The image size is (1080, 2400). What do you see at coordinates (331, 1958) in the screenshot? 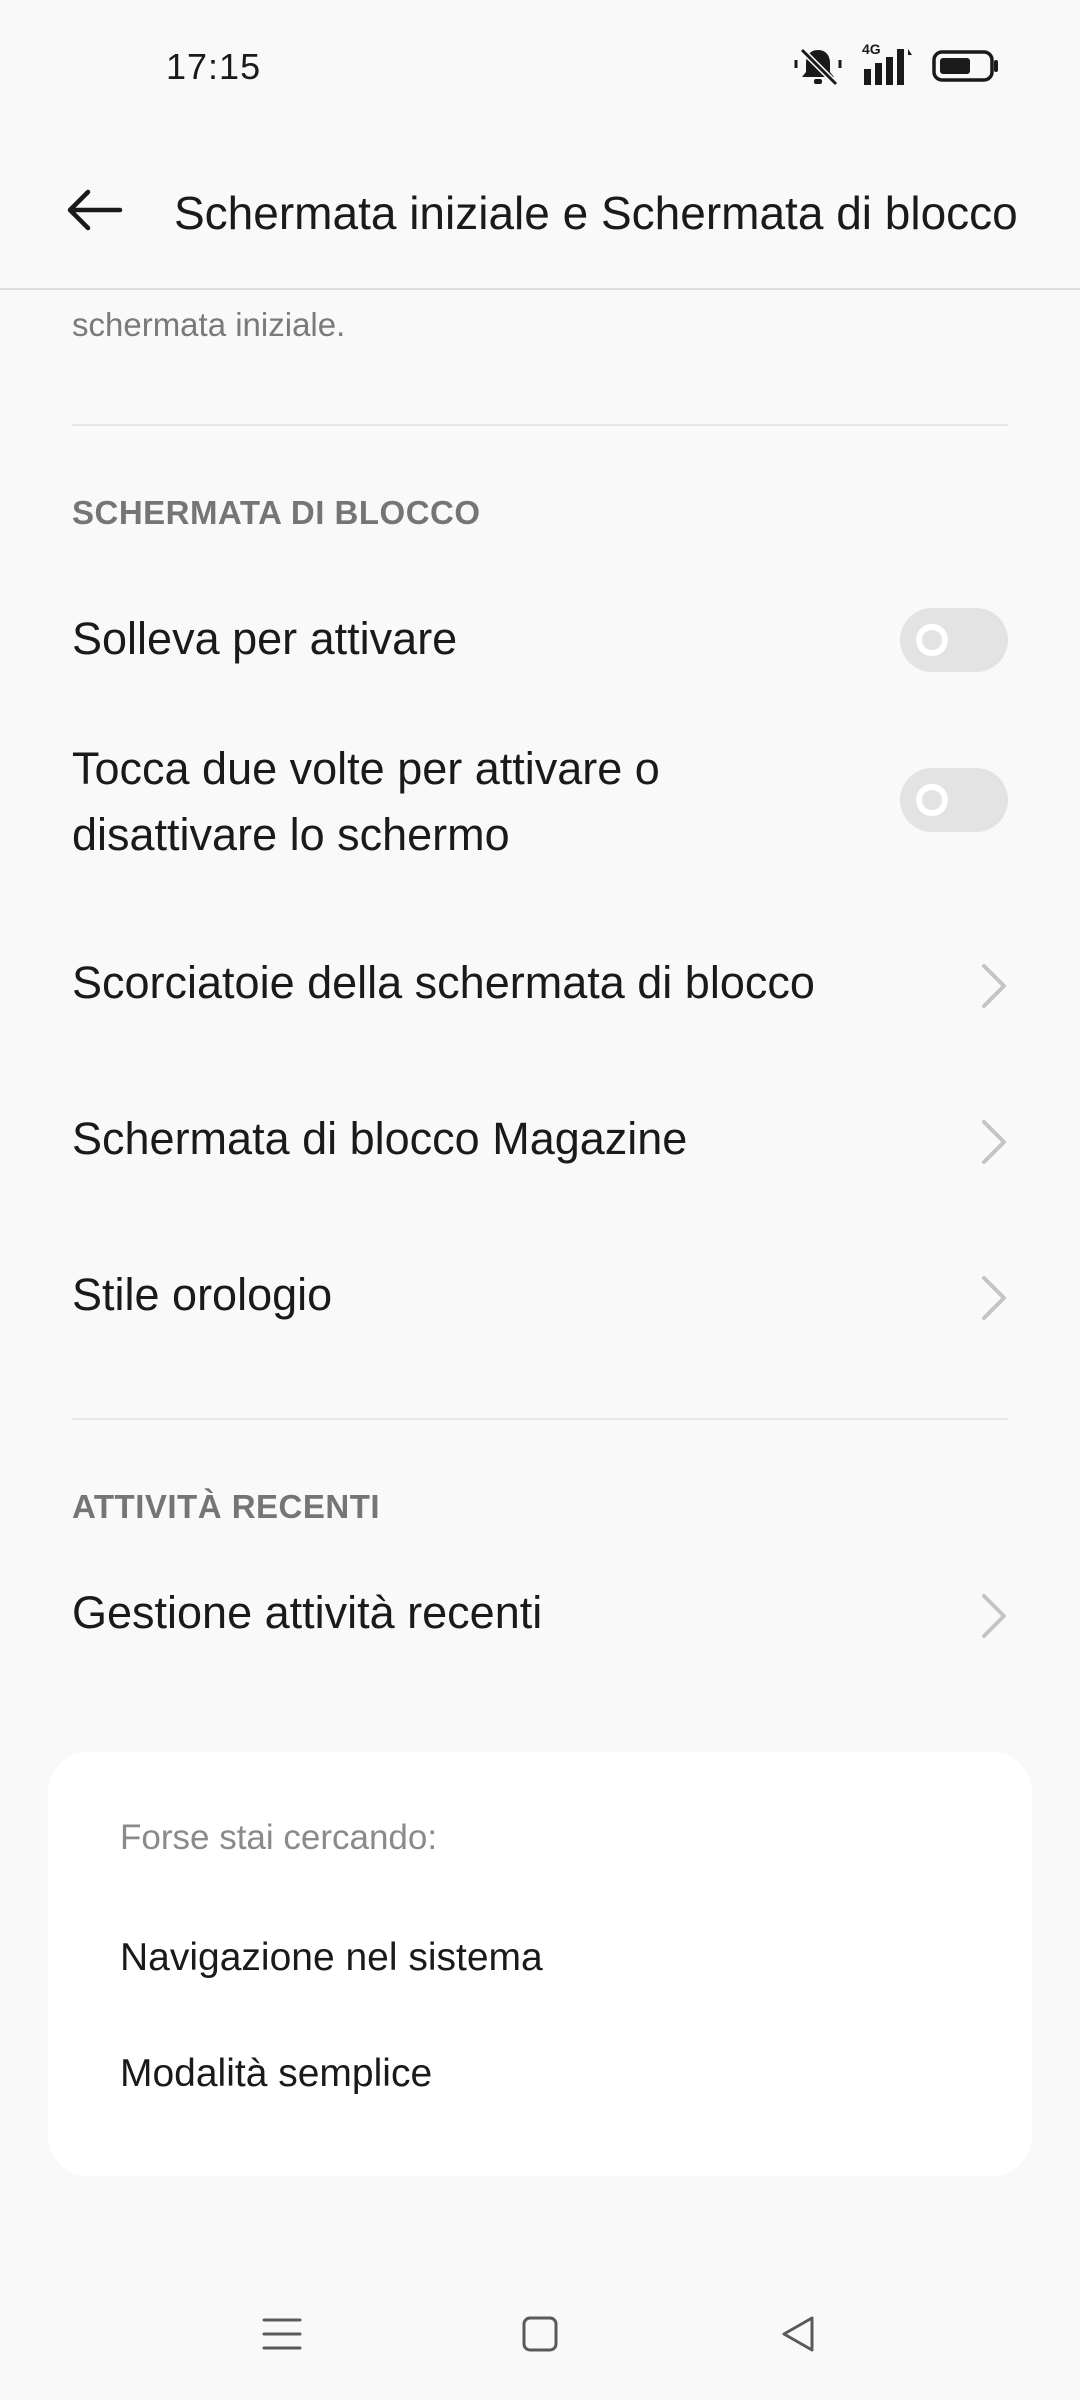
I see `suggestion-link-system-navigation: Navigazione nel sistema` at bounding box center [331, 1958].